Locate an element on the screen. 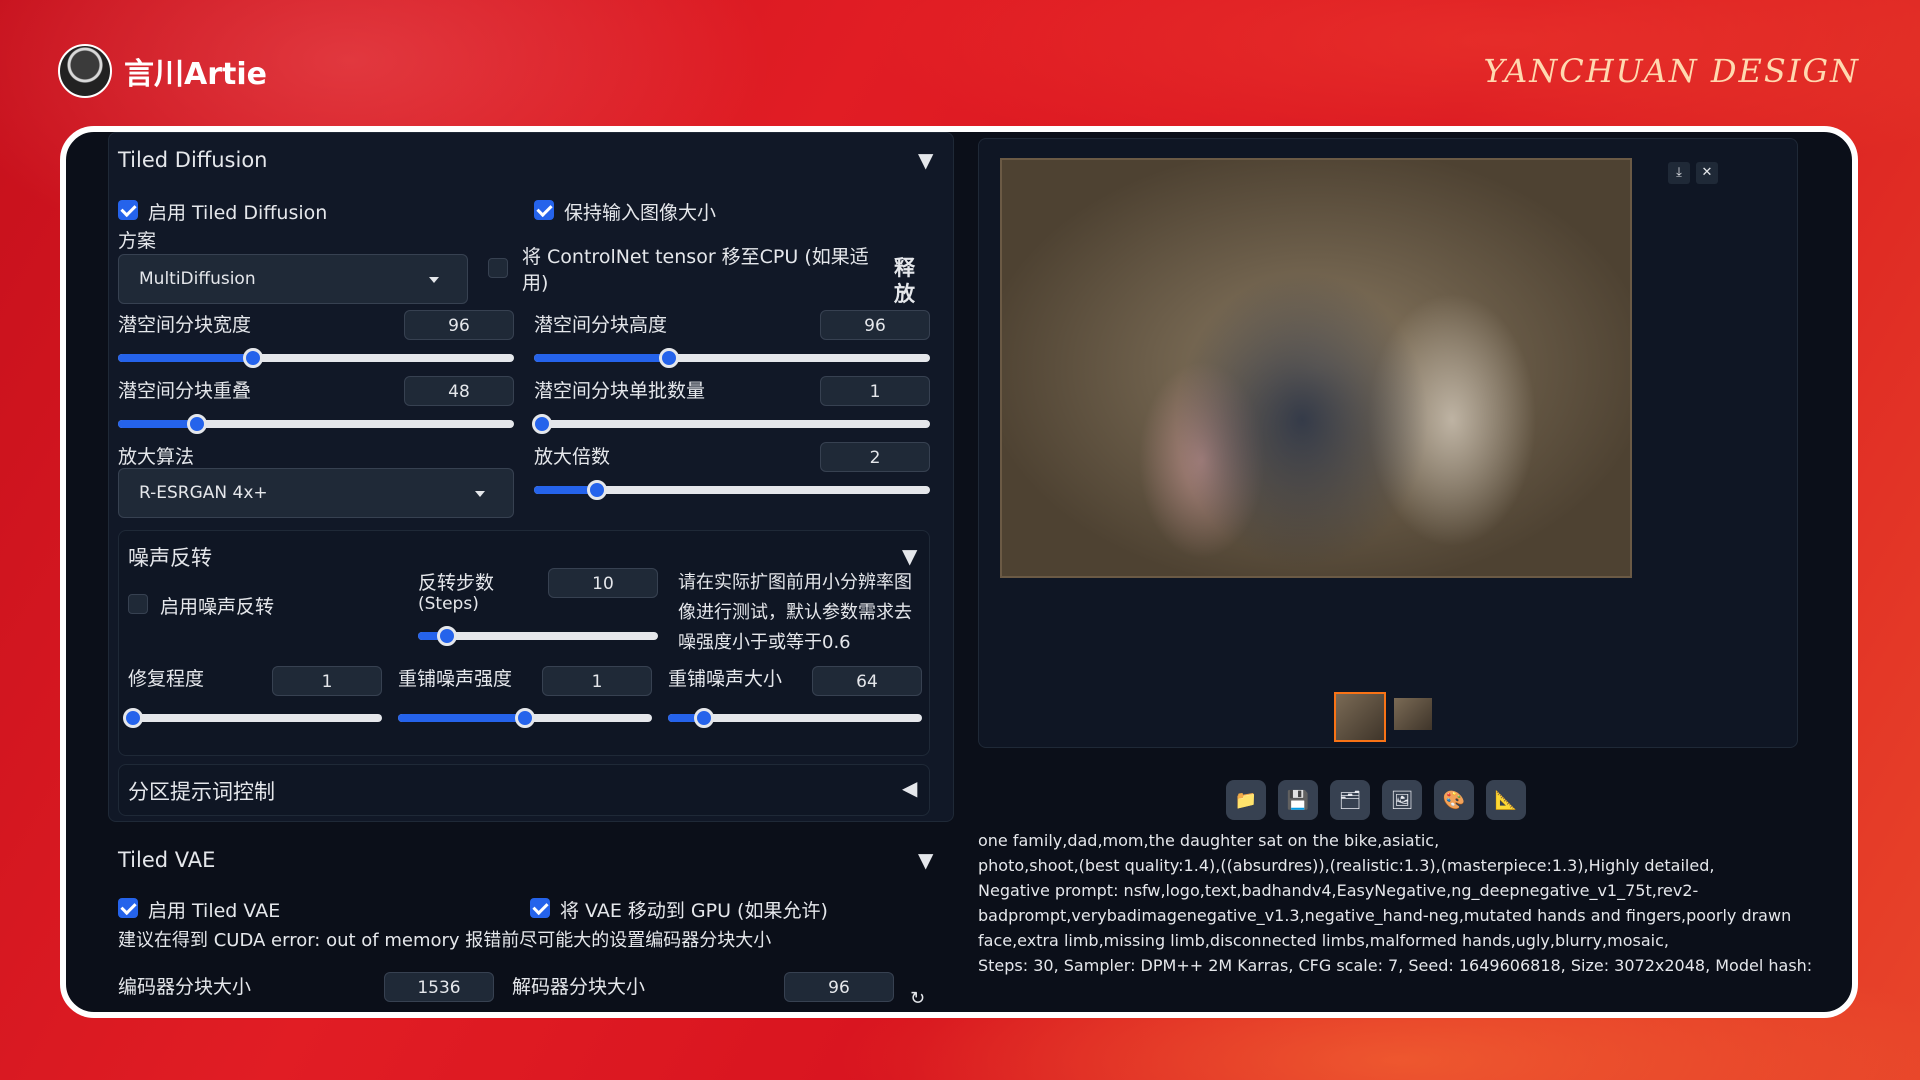  save-icon: 💾 is located at coordinates (1298, 800).